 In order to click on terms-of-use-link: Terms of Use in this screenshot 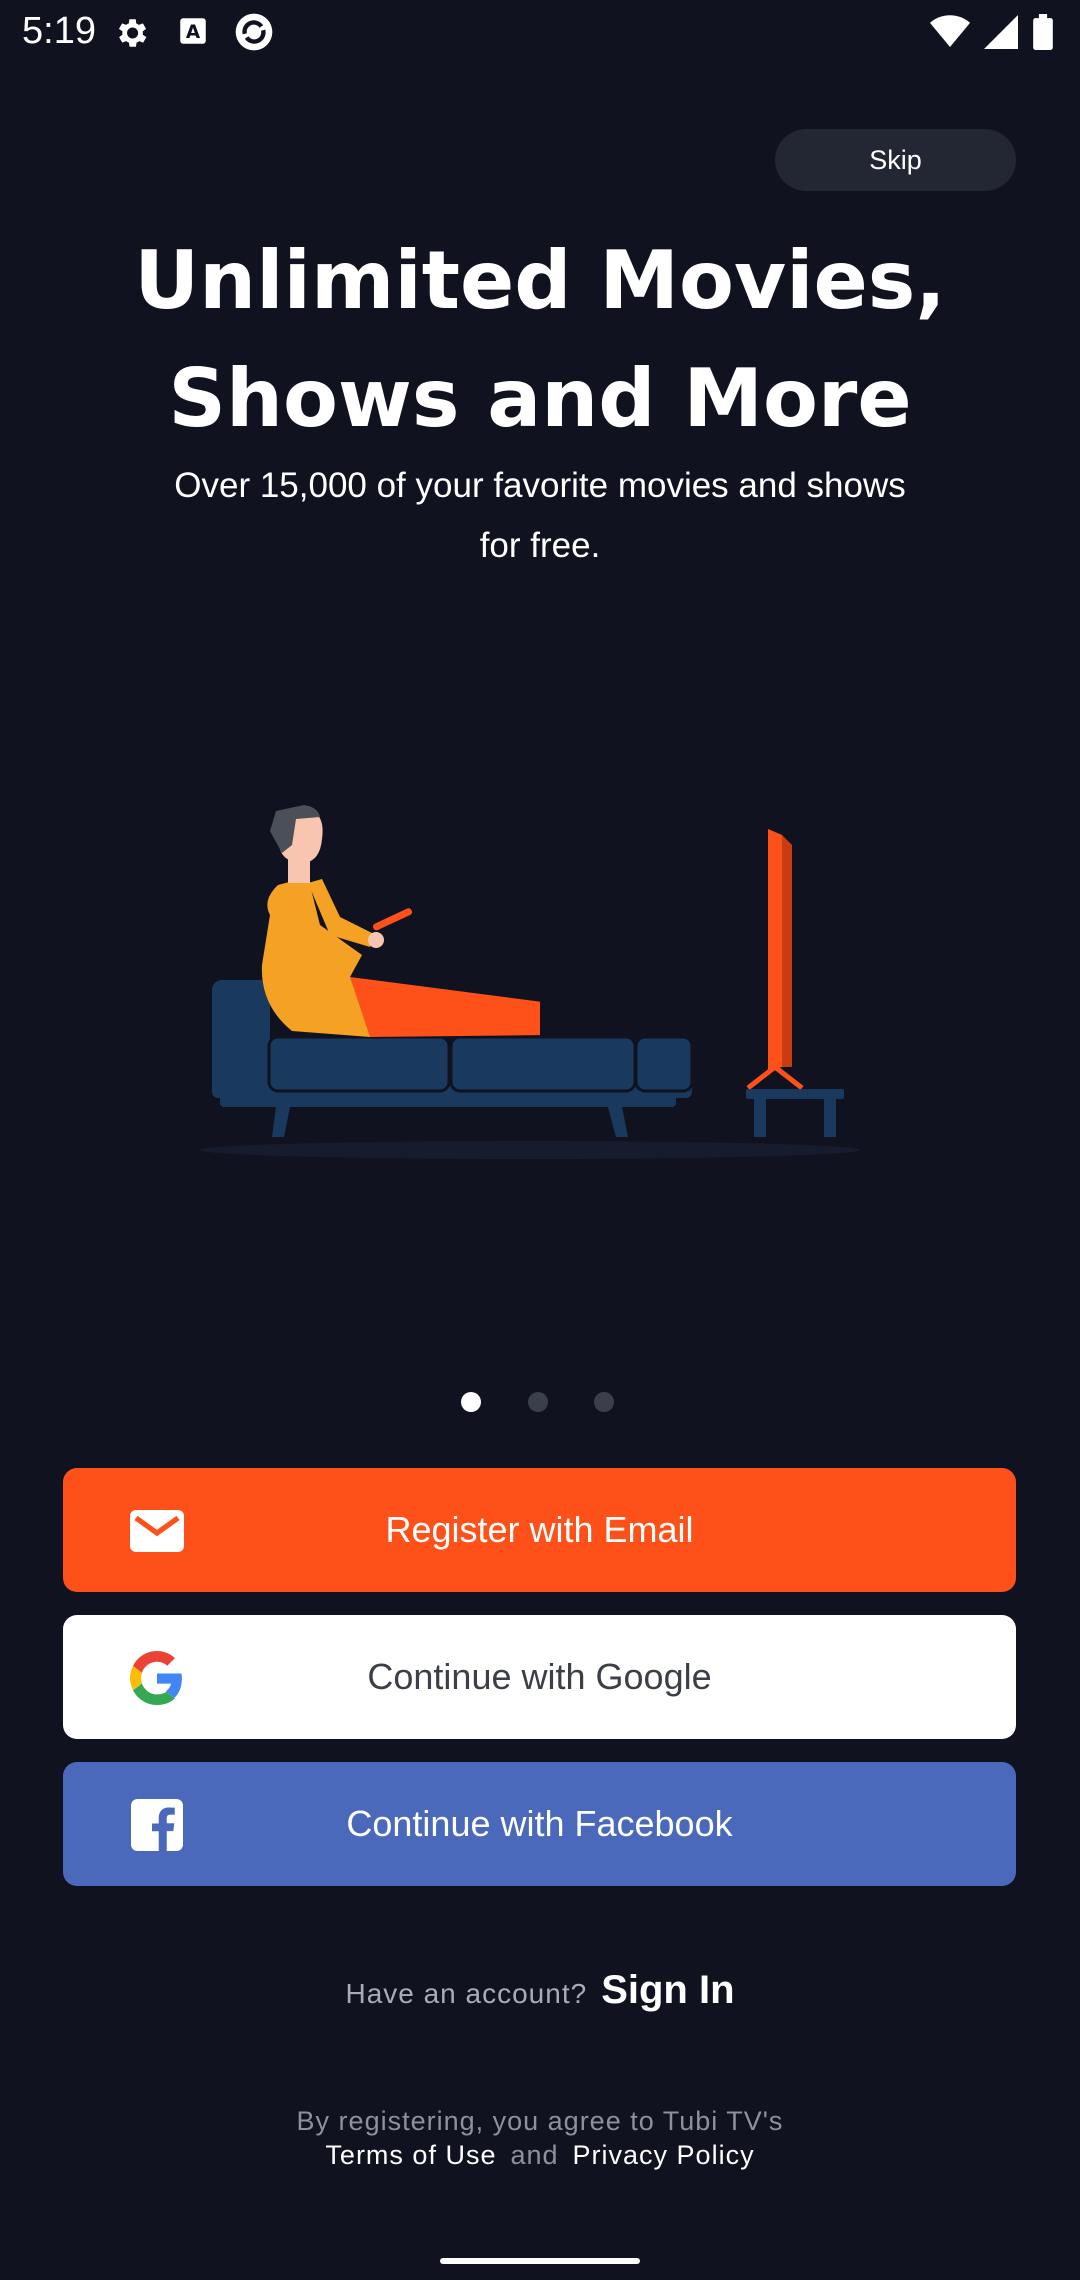, I will do `click(410, 2155)`.